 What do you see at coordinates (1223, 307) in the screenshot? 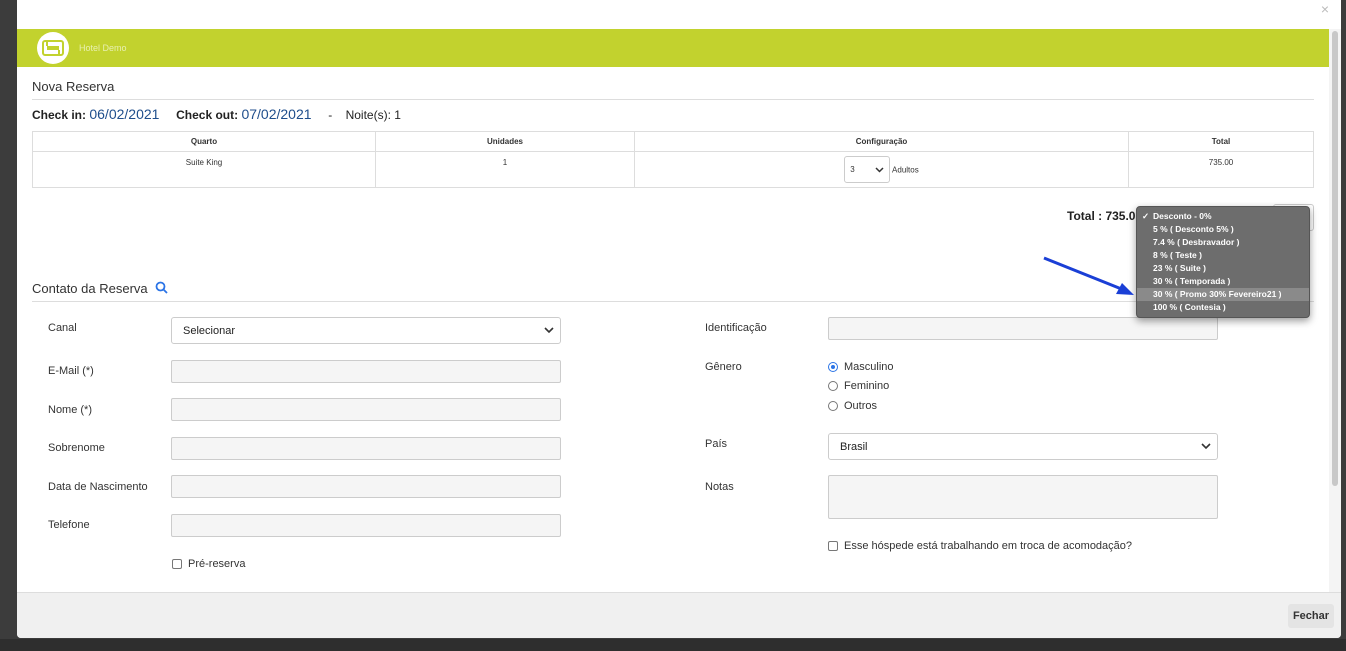
I see `discount-option: 100 % ( Contesia )` at bounding box center [1223, 307].